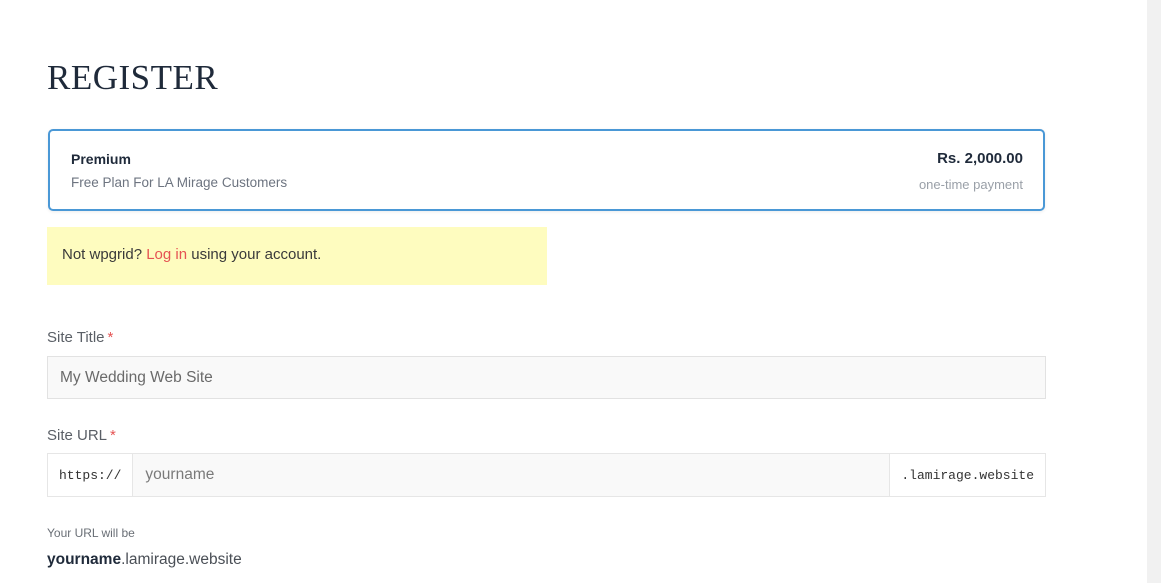 The width and height of the screenshot is (1161, 583). I want to click on site-title-input, so click(546, 377).